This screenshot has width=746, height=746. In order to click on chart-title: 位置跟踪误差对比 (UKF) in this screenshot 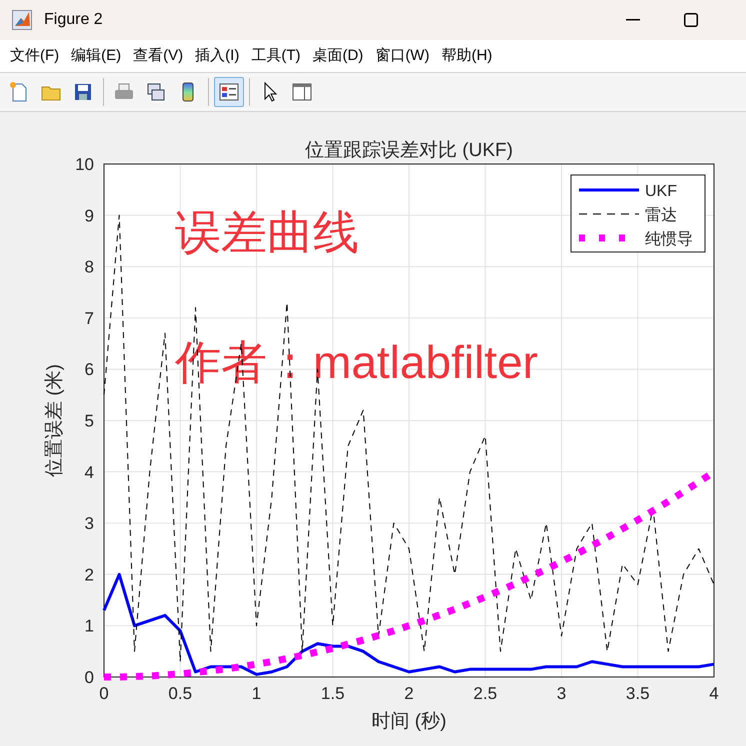, I will do `click(409, 150)`.